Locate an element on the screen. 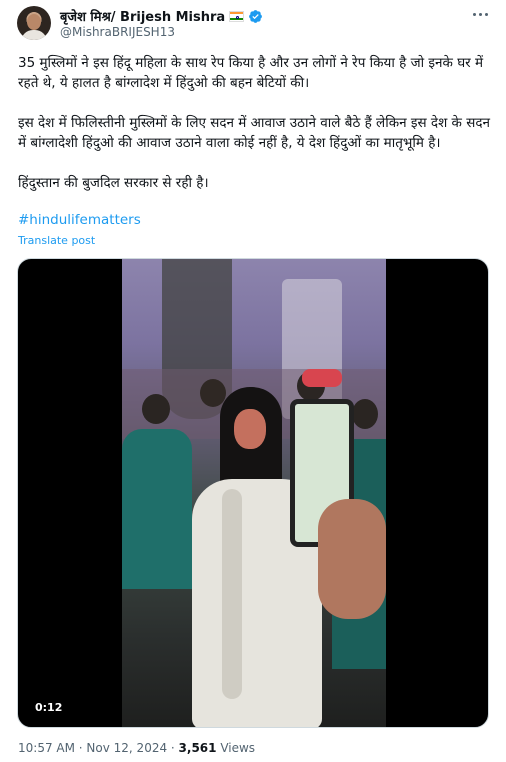 This screenshot has width=506, height=762. verified-badge-icon is located at coordinates (256, 16).